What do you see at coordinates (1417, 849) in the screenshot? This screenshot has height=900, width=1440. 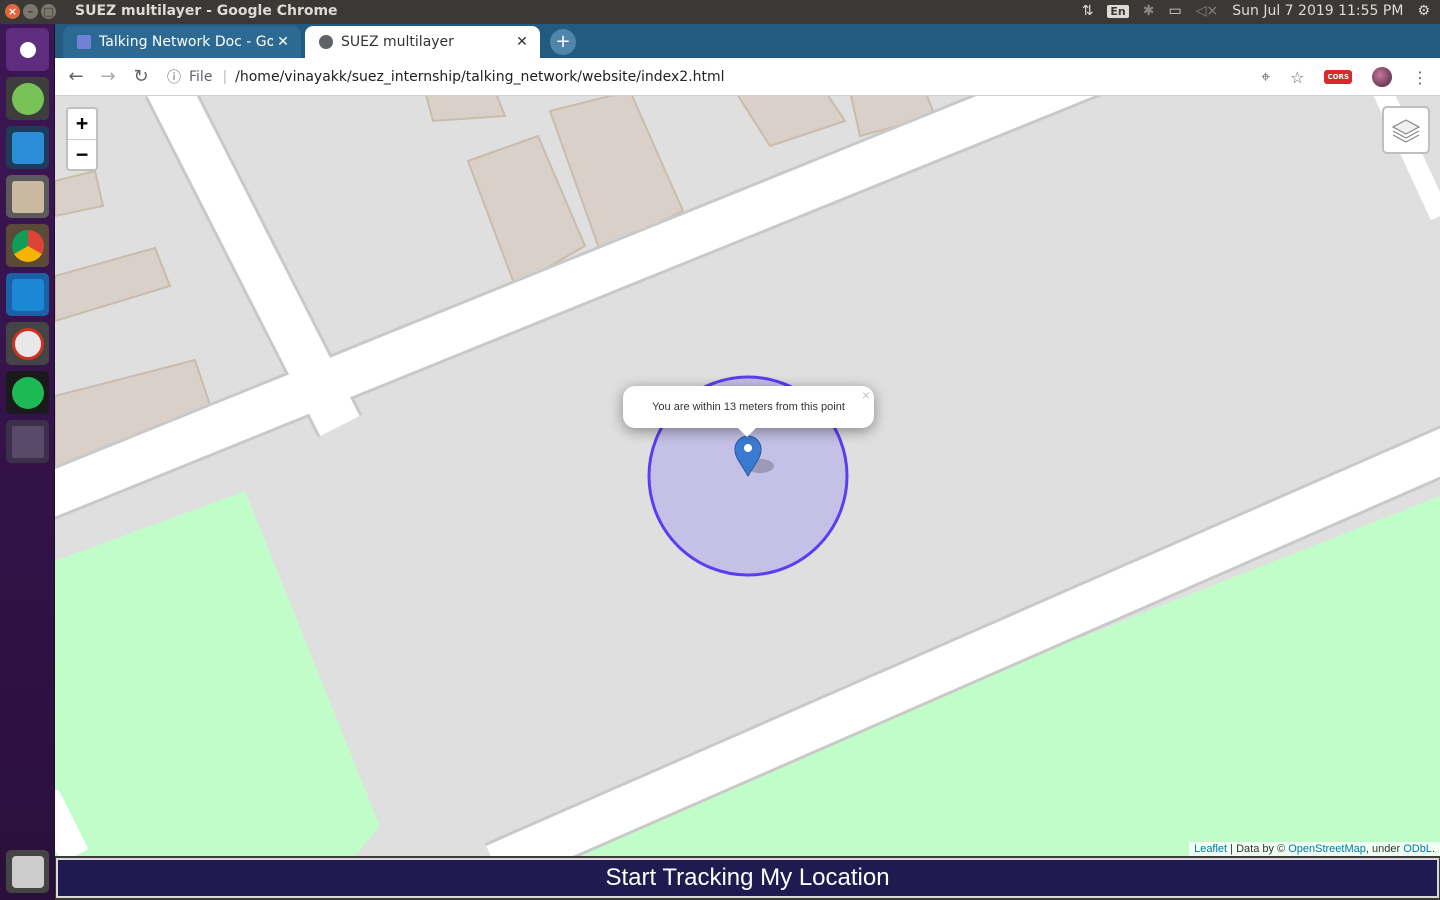 I see `odbl-link: ODbL` at bounding box center [1417, 849].